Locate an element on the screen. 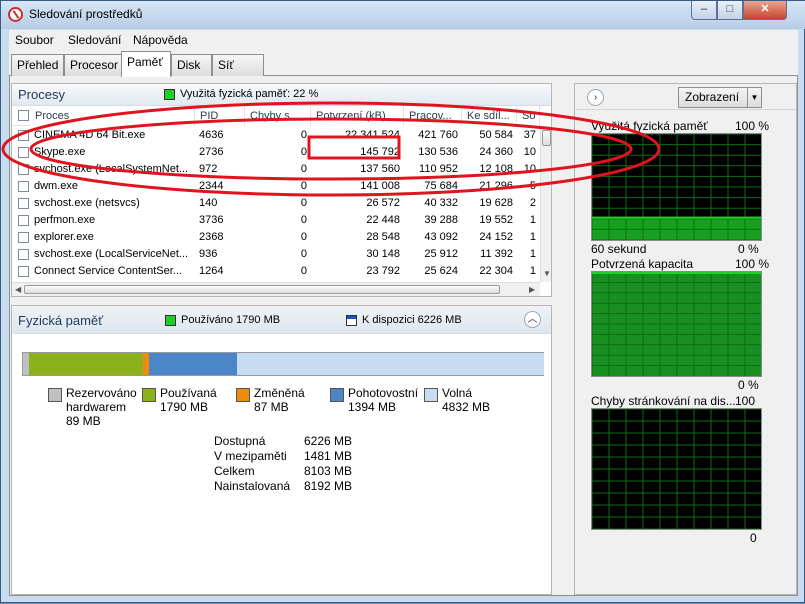  graphs-toolbar: › Zobrazení ▼ is located at coordinates (685, 97).